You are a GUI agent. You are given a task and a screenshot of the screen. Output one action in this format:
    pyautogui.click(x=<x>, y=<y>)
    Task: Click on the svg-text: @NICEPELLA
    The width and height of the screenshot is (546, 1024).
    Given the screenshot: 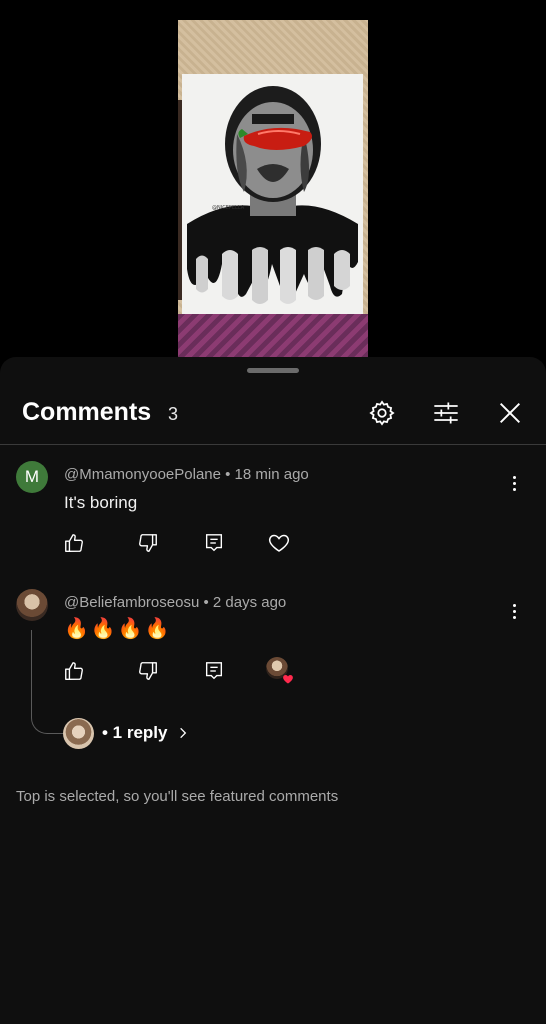 What is the action you would take?
    pyautogui.click(x=228, y=208)
    